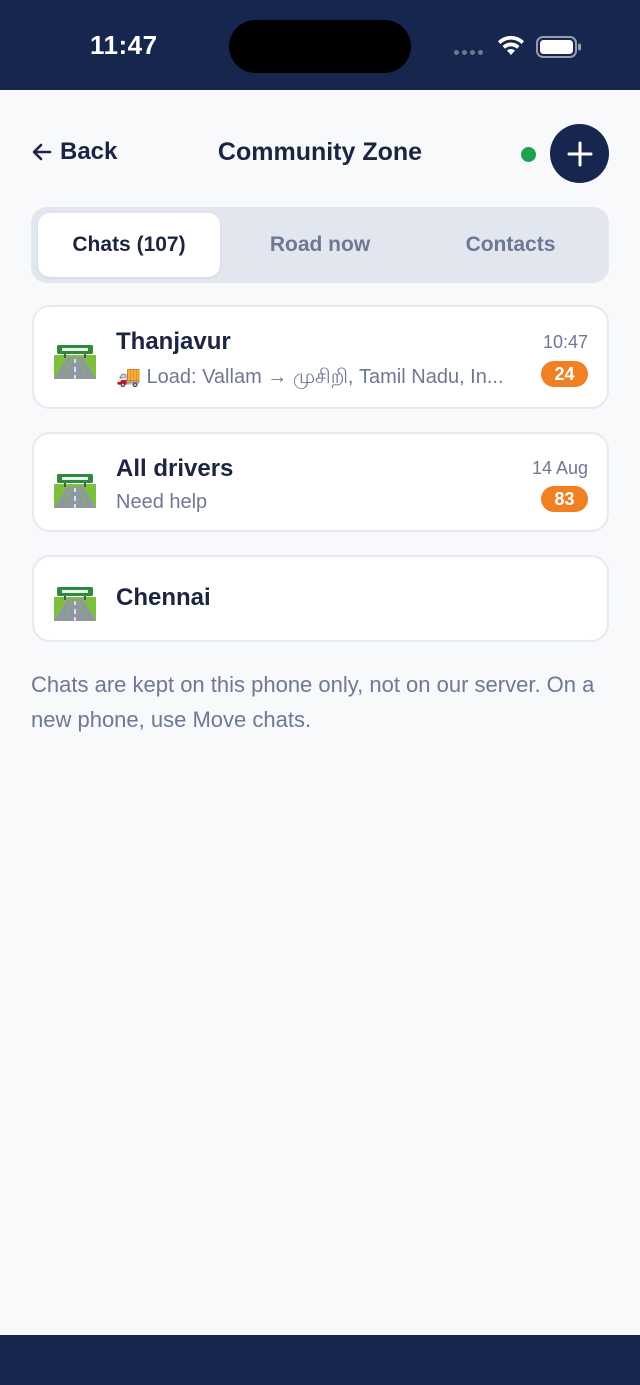  Describe the element at coordinates (320, 598) in the screenshot. I see `chat-item-chennai: Chennai` at that location.